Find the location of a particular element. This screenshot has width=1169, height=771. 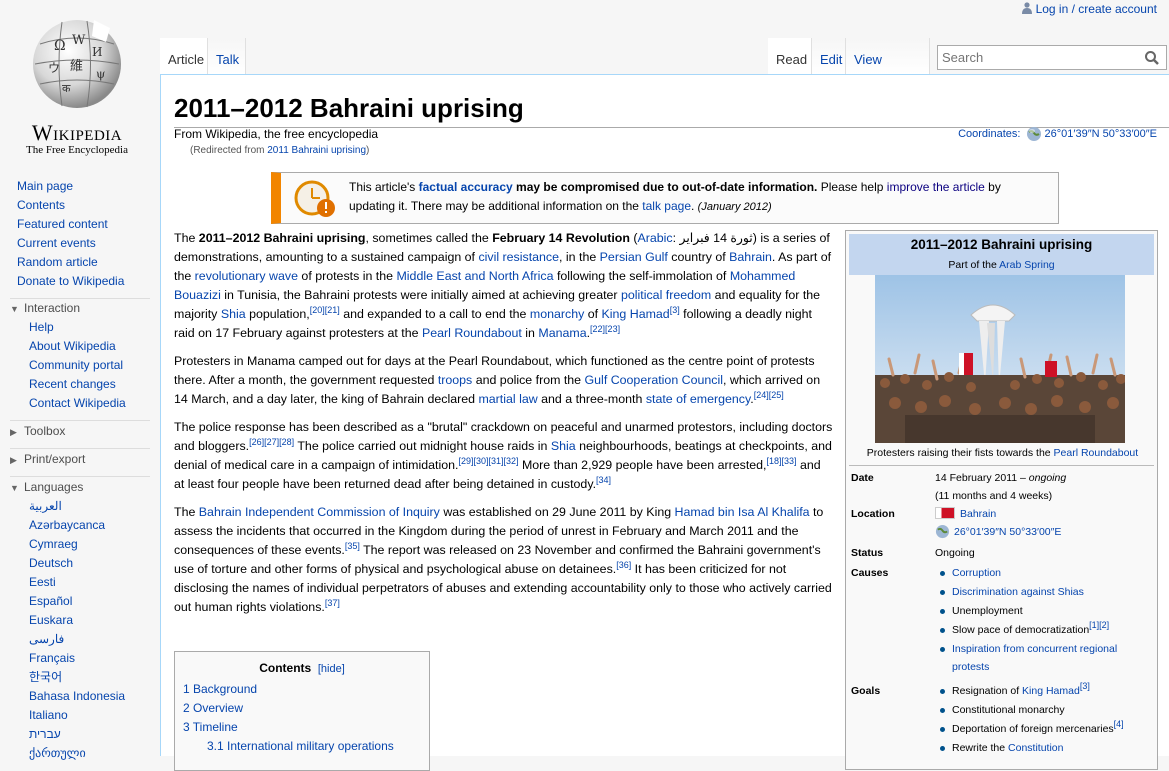

link-pearl-roundabout: Pearl Roundabout is located at coordinates (472, 333).